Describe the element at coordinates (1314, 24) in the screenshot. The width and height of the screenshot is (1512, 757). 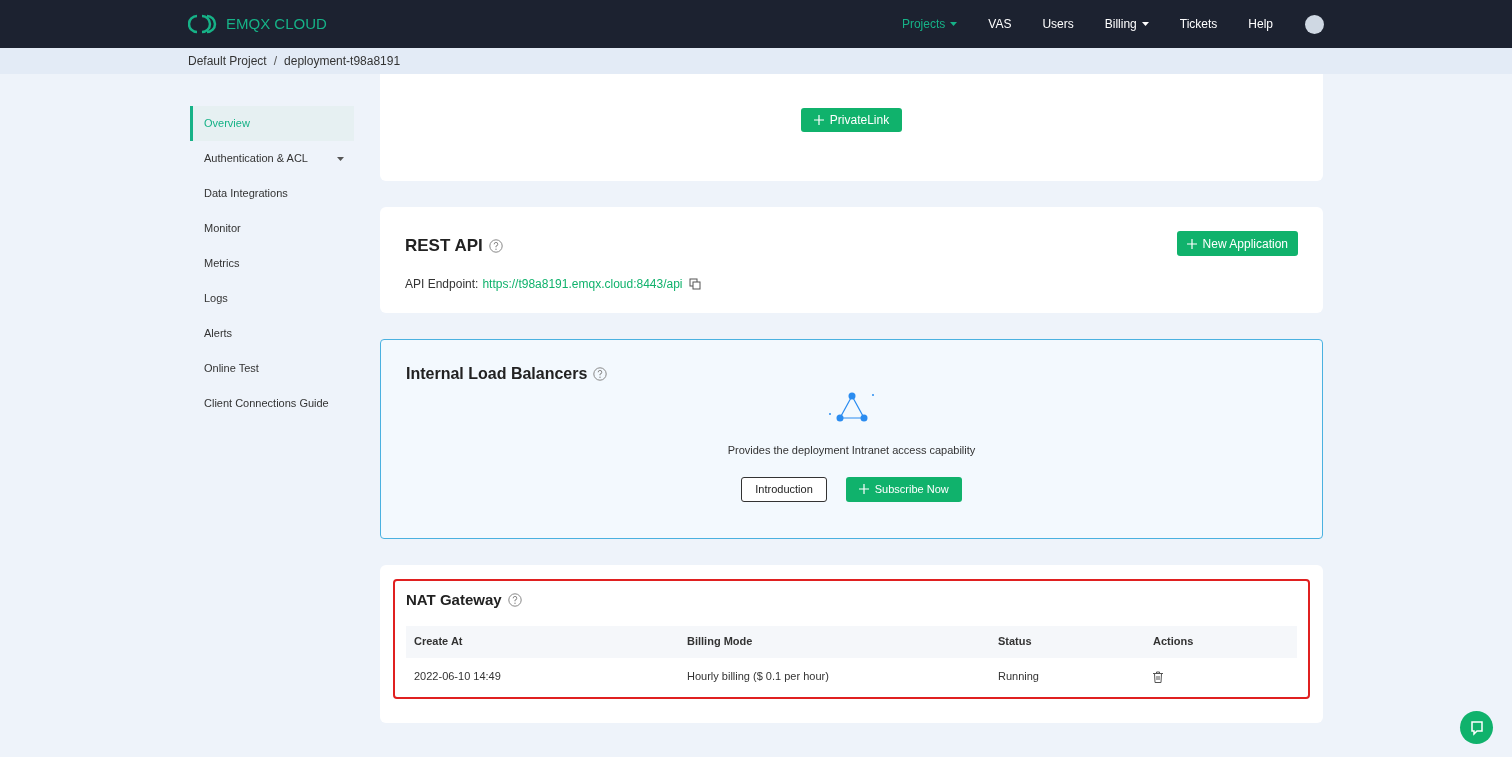
I see `avatar` at that location.